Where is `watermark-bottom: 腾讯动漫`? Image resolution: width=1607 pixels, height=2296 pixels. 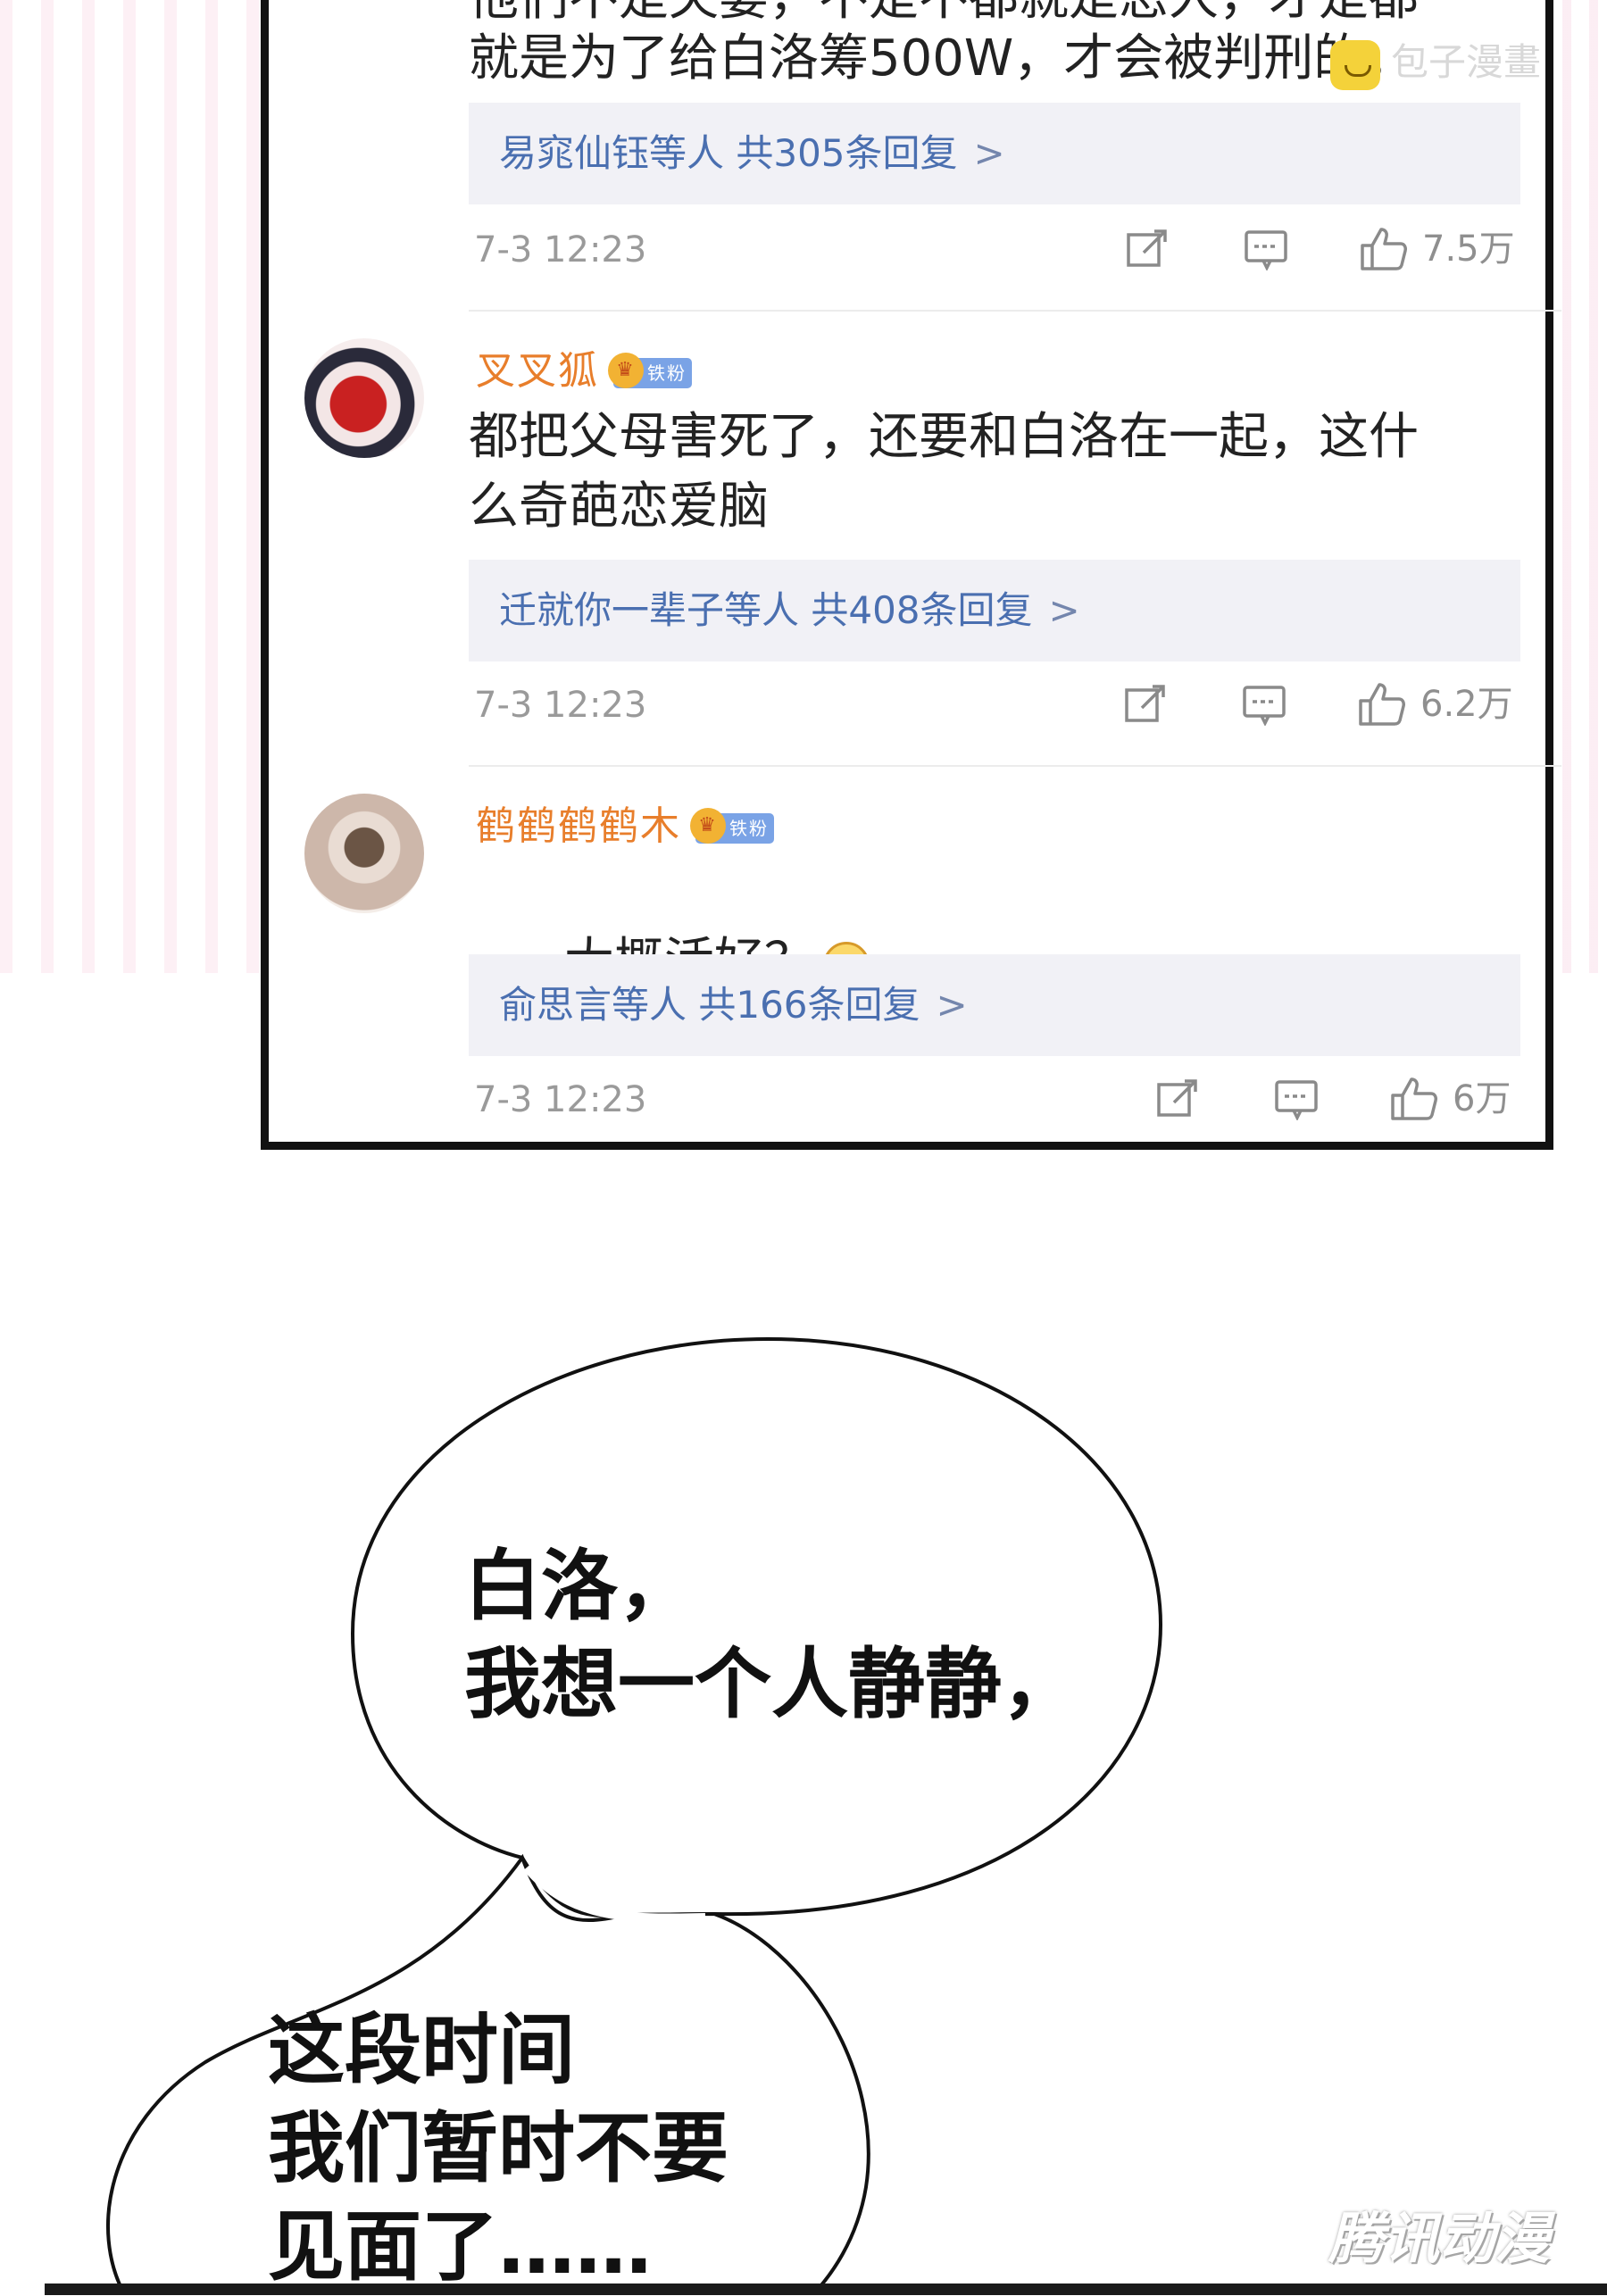 watermark-bottom: 腾讯动漫 is located at coordinates (1439, 2238).